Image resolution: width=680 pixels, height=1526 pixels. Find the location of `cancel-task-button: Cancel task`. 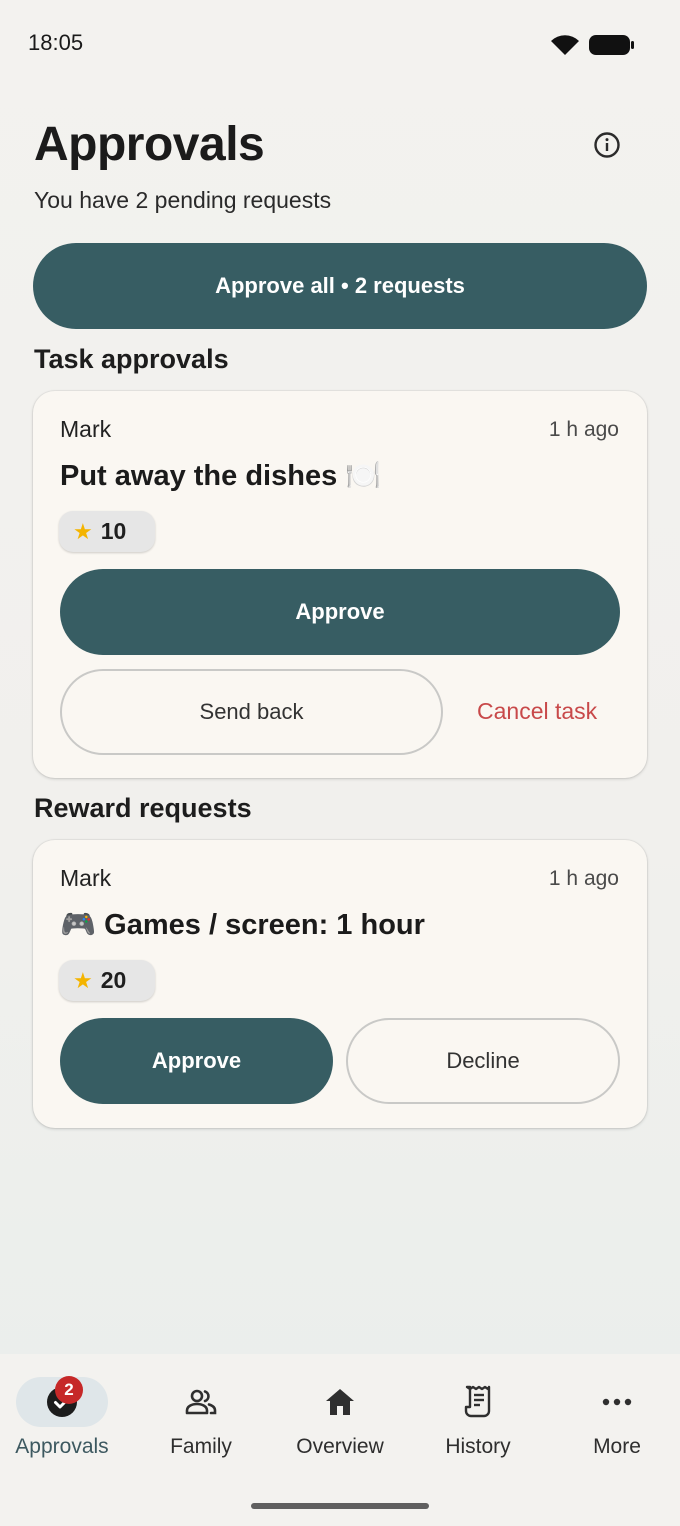

cancel-task-button: Cancel task is located at coordinates (537, 711).